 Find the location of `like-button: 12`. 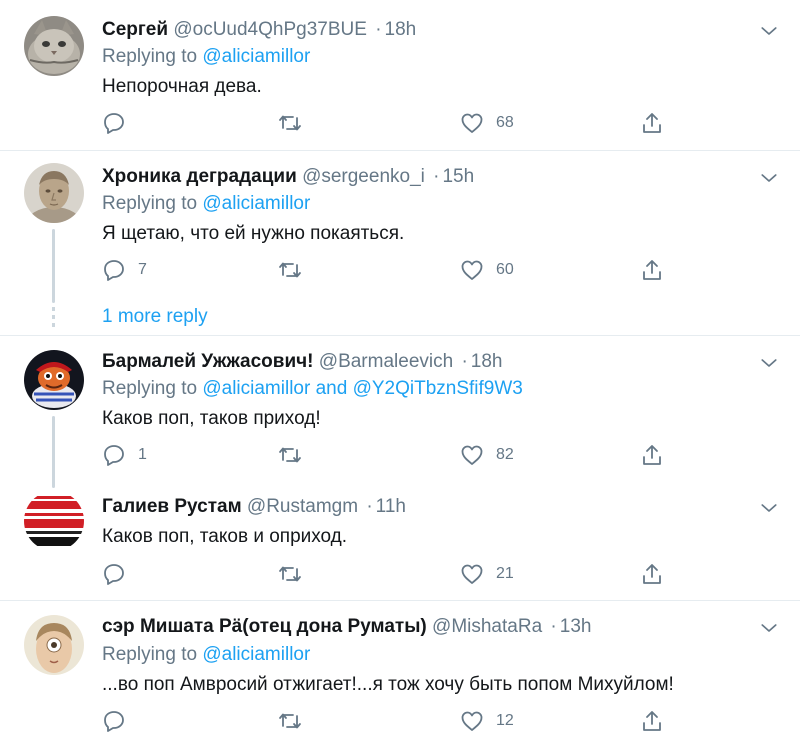

like-button: 12 is located at coordinates (487, 721).